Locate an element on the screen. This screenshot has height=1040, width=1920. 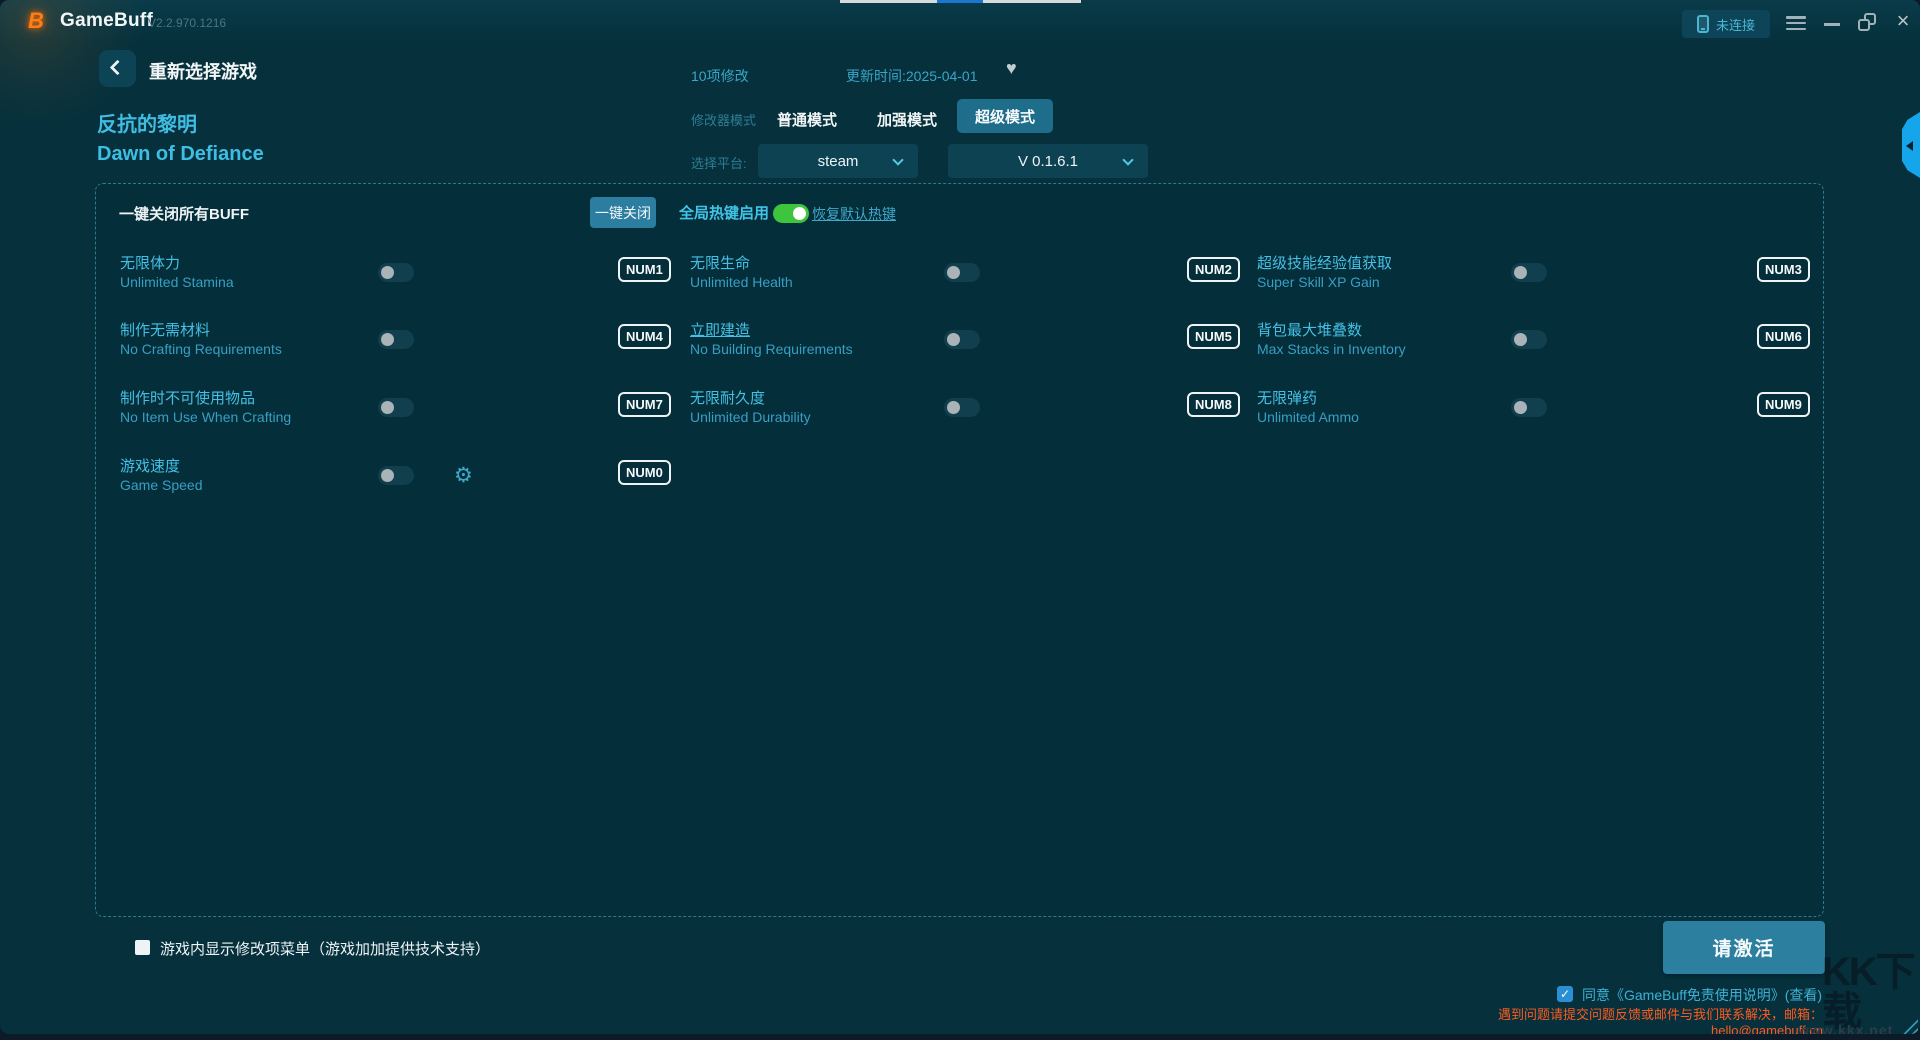
global-hotkey-label: 全局热键启用 is located at coordinates (724, 213).